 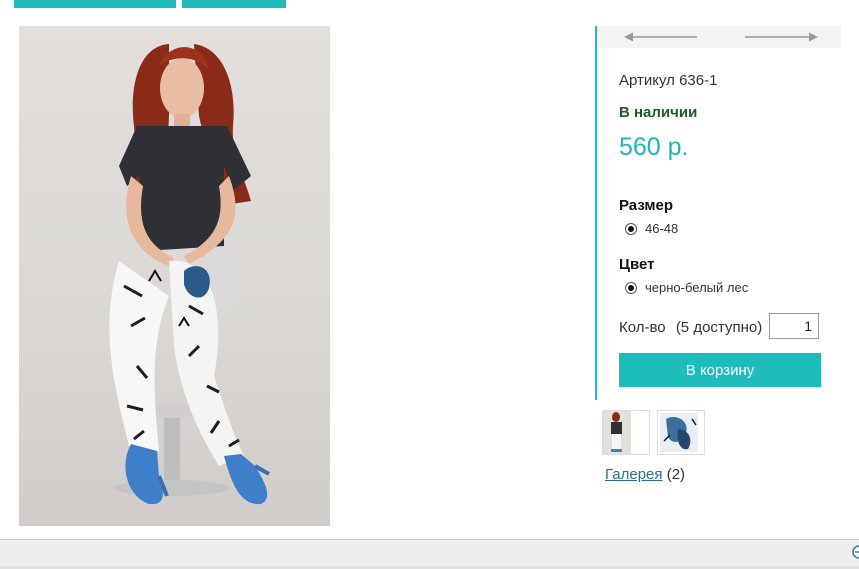 I want to click on arrow-right-icon, so click(x=781, y=39).